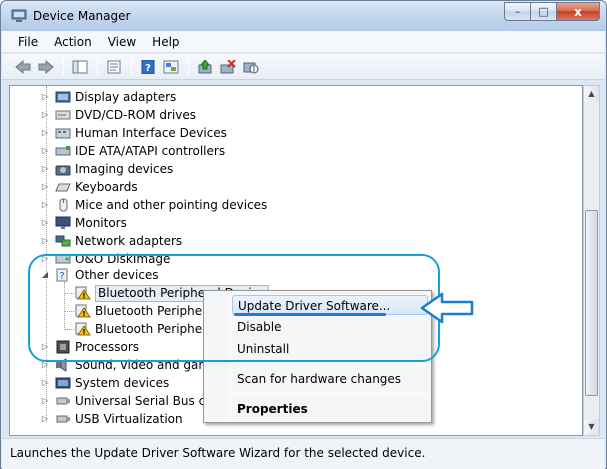  I want to click on monitor-icon, so click(63, 222).